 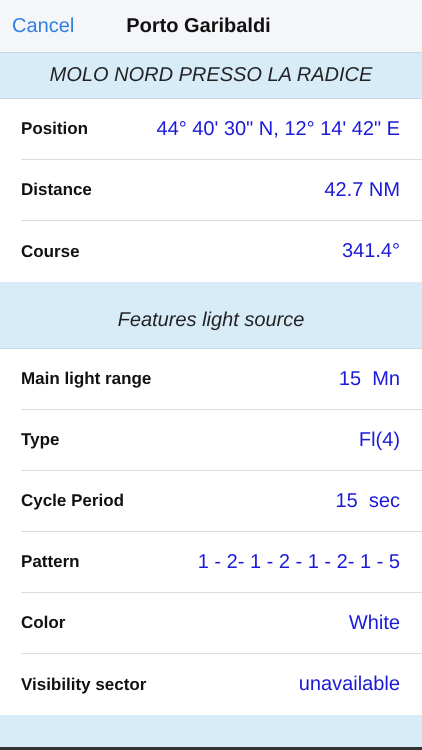 I want to click on screen-title: Porto Garibaldi, so click(x=198, y=26).